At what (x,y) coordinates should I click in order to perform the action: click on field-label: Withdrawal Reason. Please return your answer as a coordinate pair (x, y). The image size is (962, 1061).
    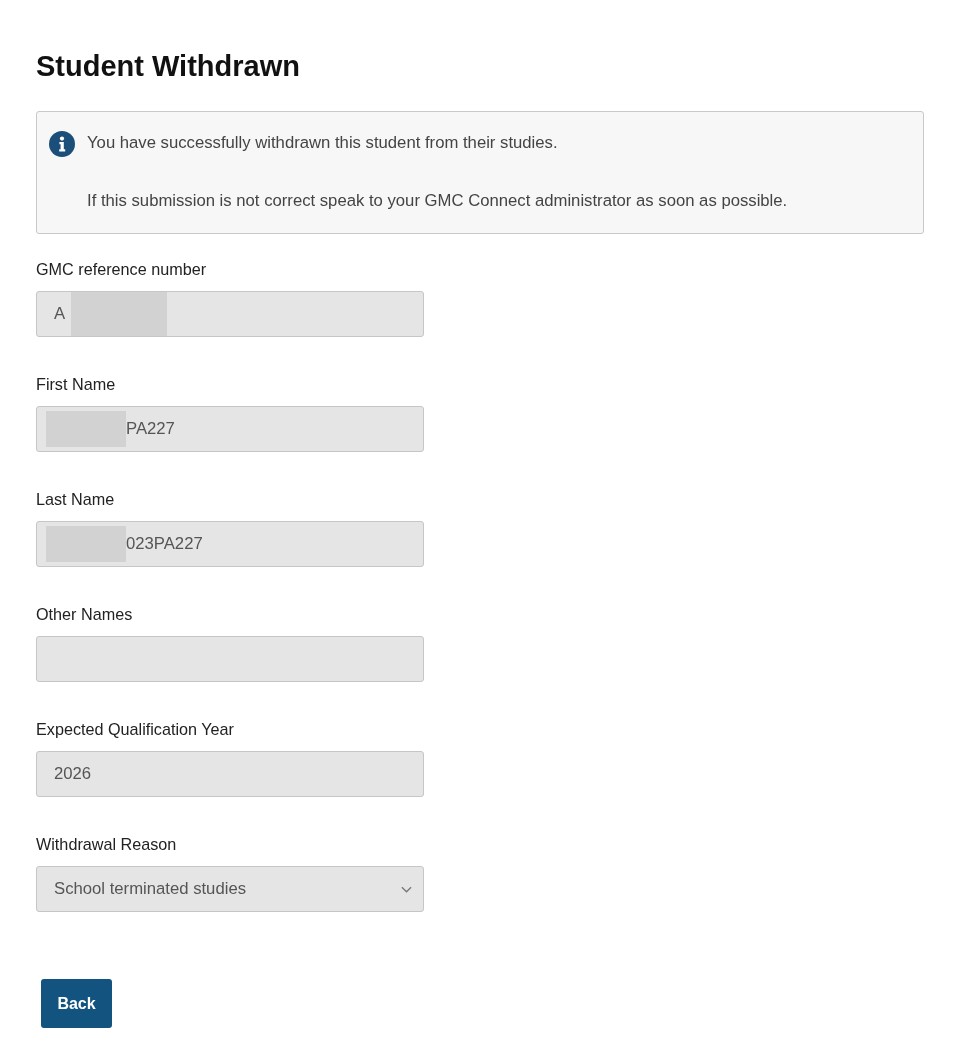
    Looking at the image, I should click on (106, 844).